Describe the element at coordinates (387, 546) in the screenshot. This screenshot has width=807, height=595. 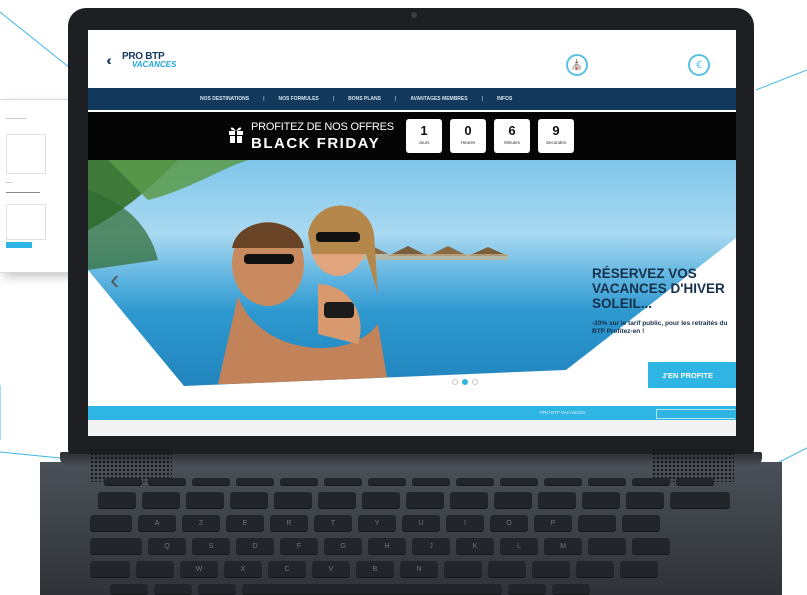
I see `keyboard-letter-key: H` at that location.